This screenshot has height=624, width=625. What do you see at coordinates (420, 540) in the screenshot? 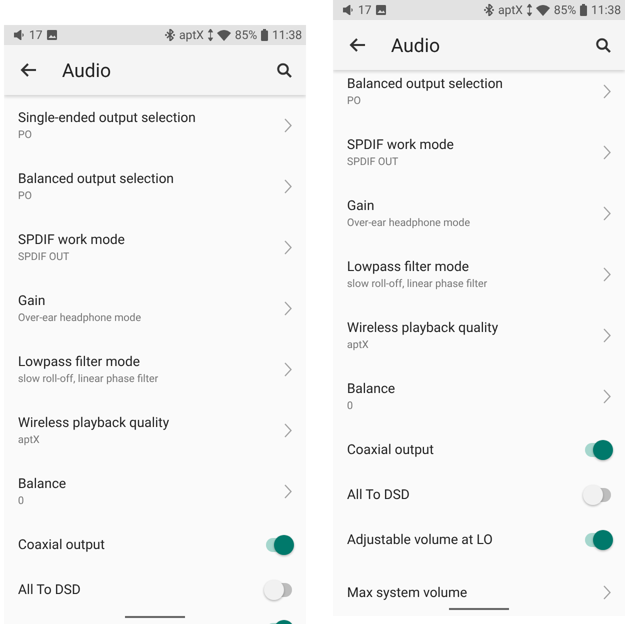
I see `setting-title: Adjustable volume at LO` at bounding box center [420, 540].